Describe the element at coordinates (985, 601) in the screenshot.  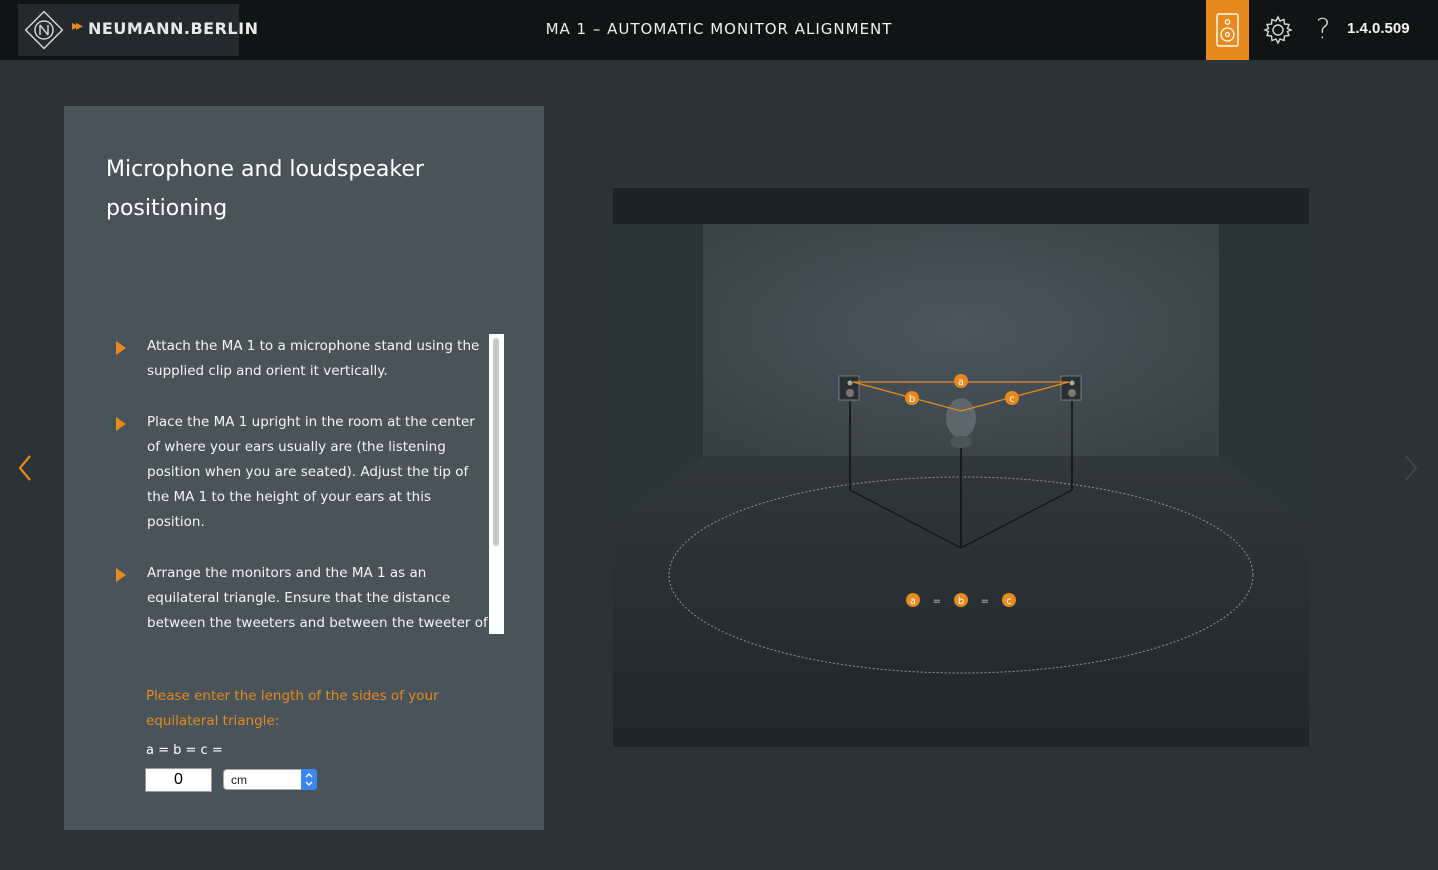
I see `legend-equals-2: =` at that location.